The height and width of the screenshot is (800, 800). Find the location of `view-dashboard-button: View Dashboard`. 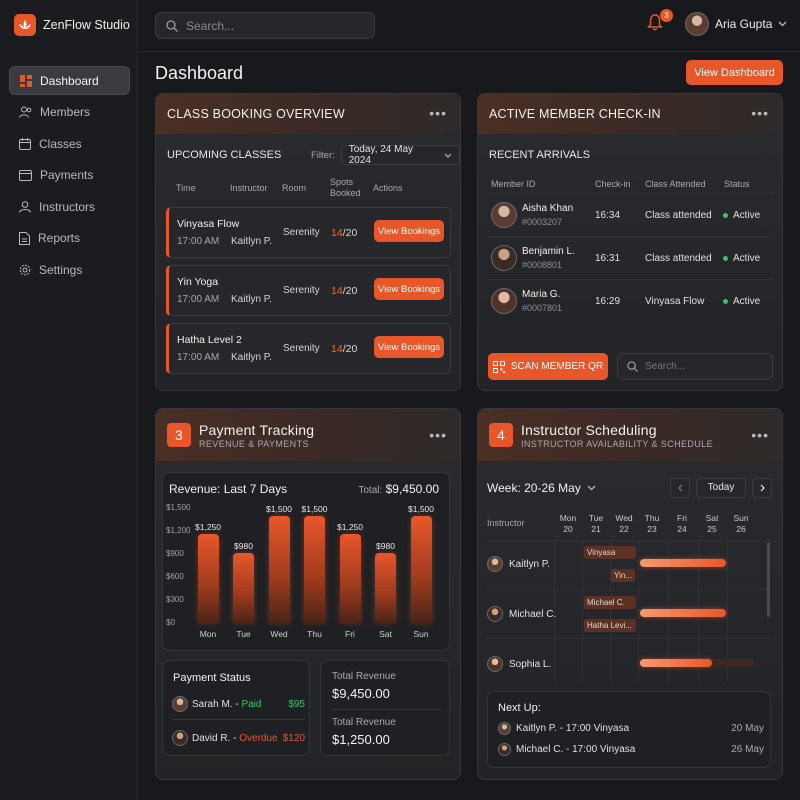

view-dashboard-button: View Dashboard is located at coordinates (734, 72).